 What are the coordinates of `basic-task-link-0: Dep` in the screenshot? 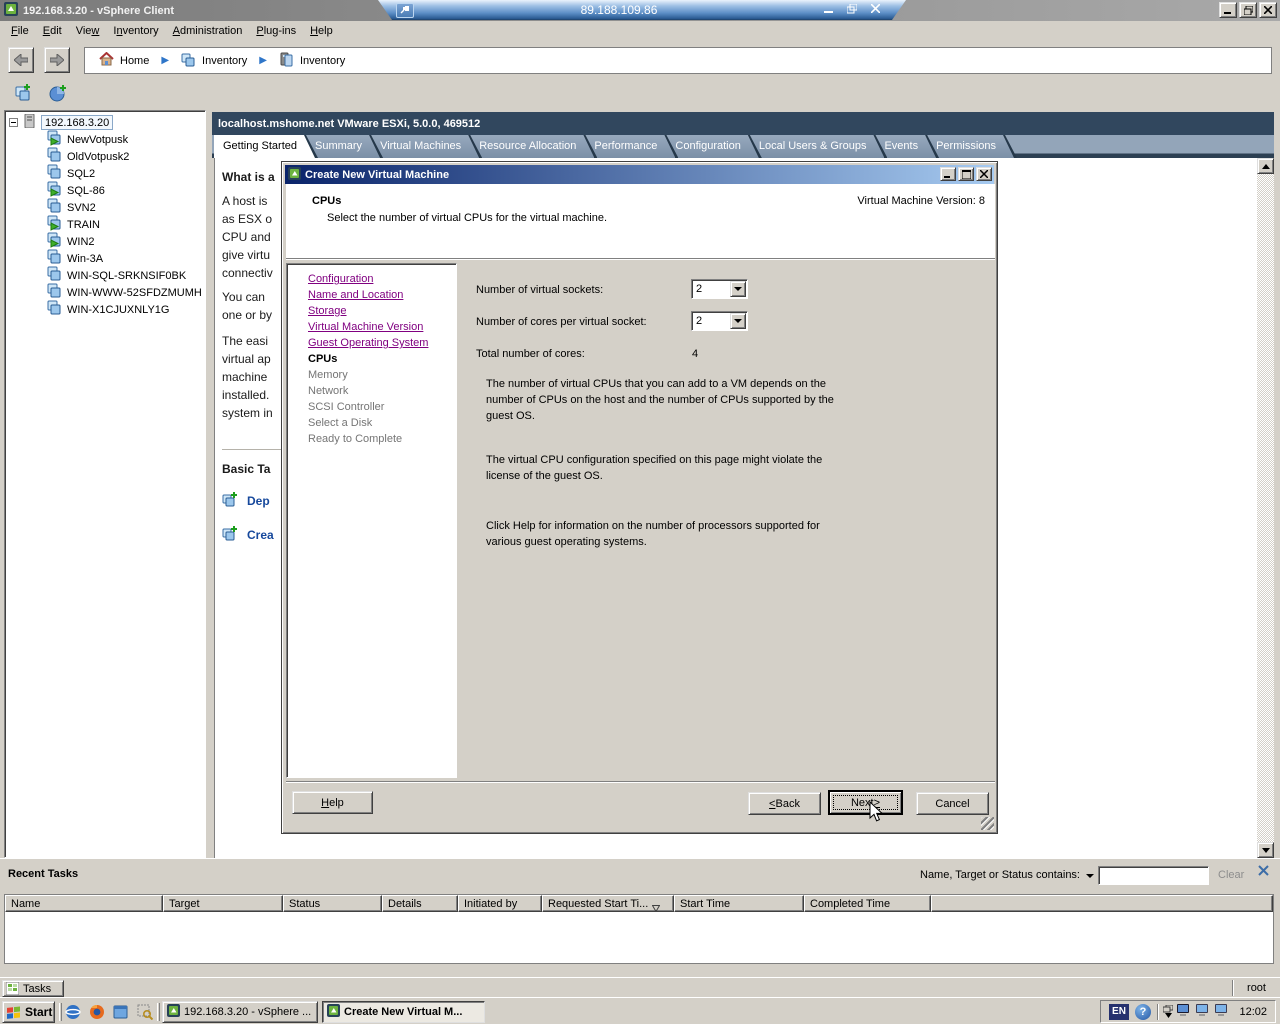 It's located at (252, 500).